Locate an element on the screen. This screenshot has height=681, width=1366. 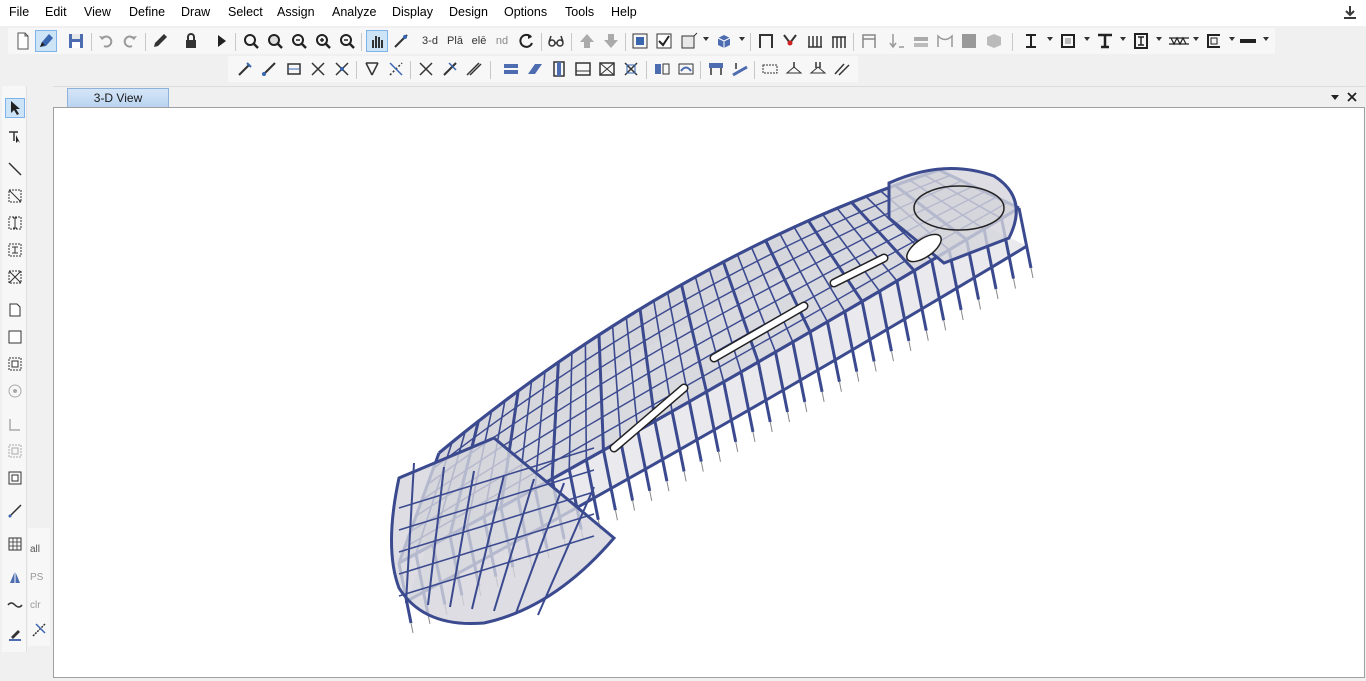
plan-view-button: Plā is located at coordinates (455, 41).